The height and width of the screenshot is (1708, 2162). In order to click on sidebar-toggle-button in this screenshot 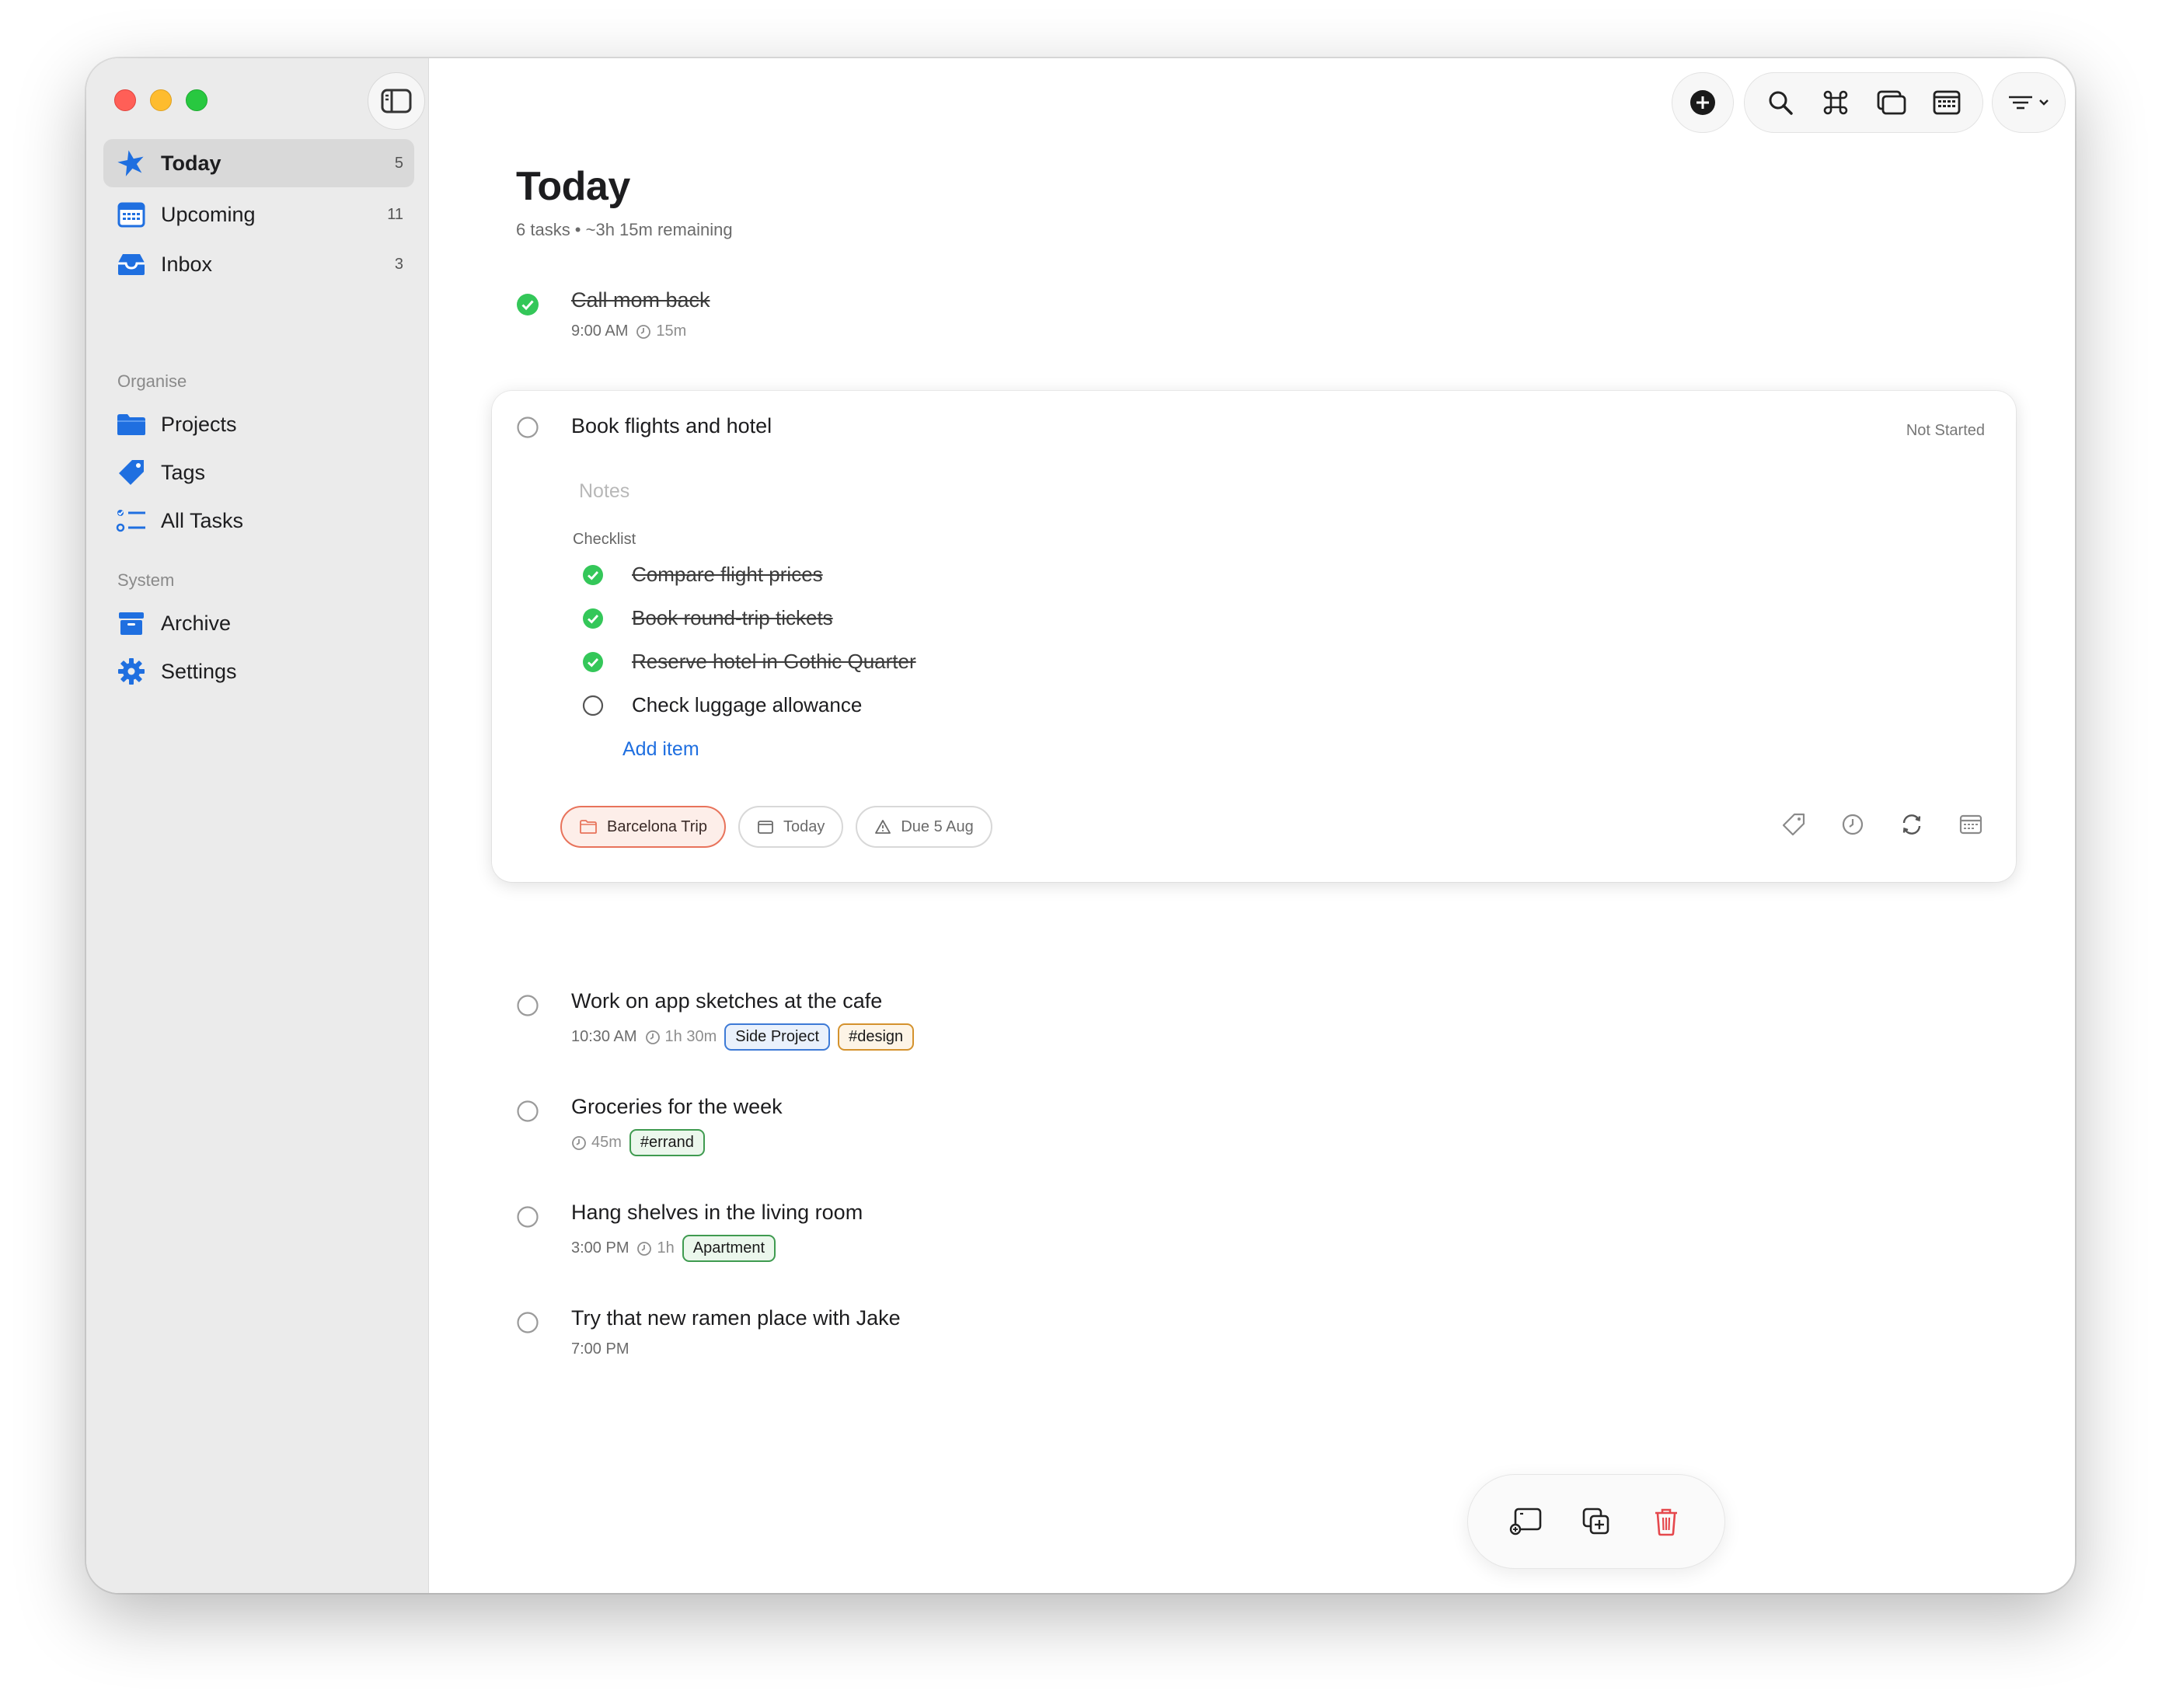, I will do `click(396, 101)`.